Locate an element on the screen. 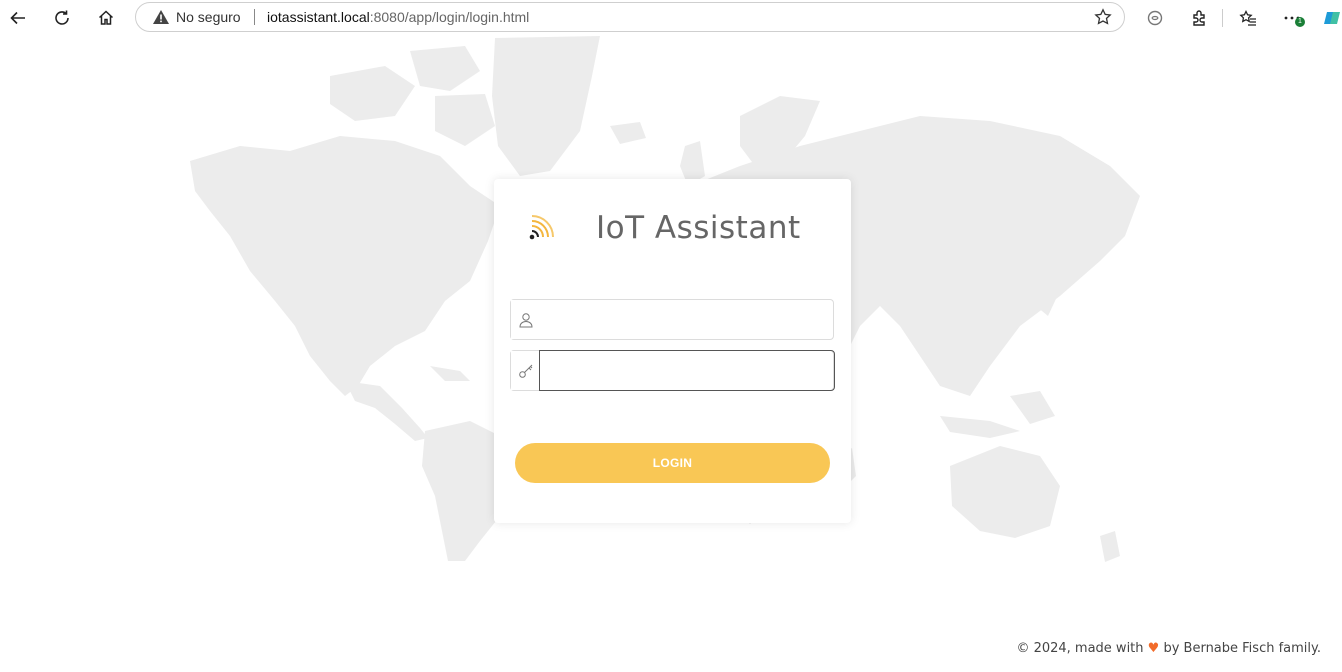  toolbar-divider is located at coordinates (1222, 18).